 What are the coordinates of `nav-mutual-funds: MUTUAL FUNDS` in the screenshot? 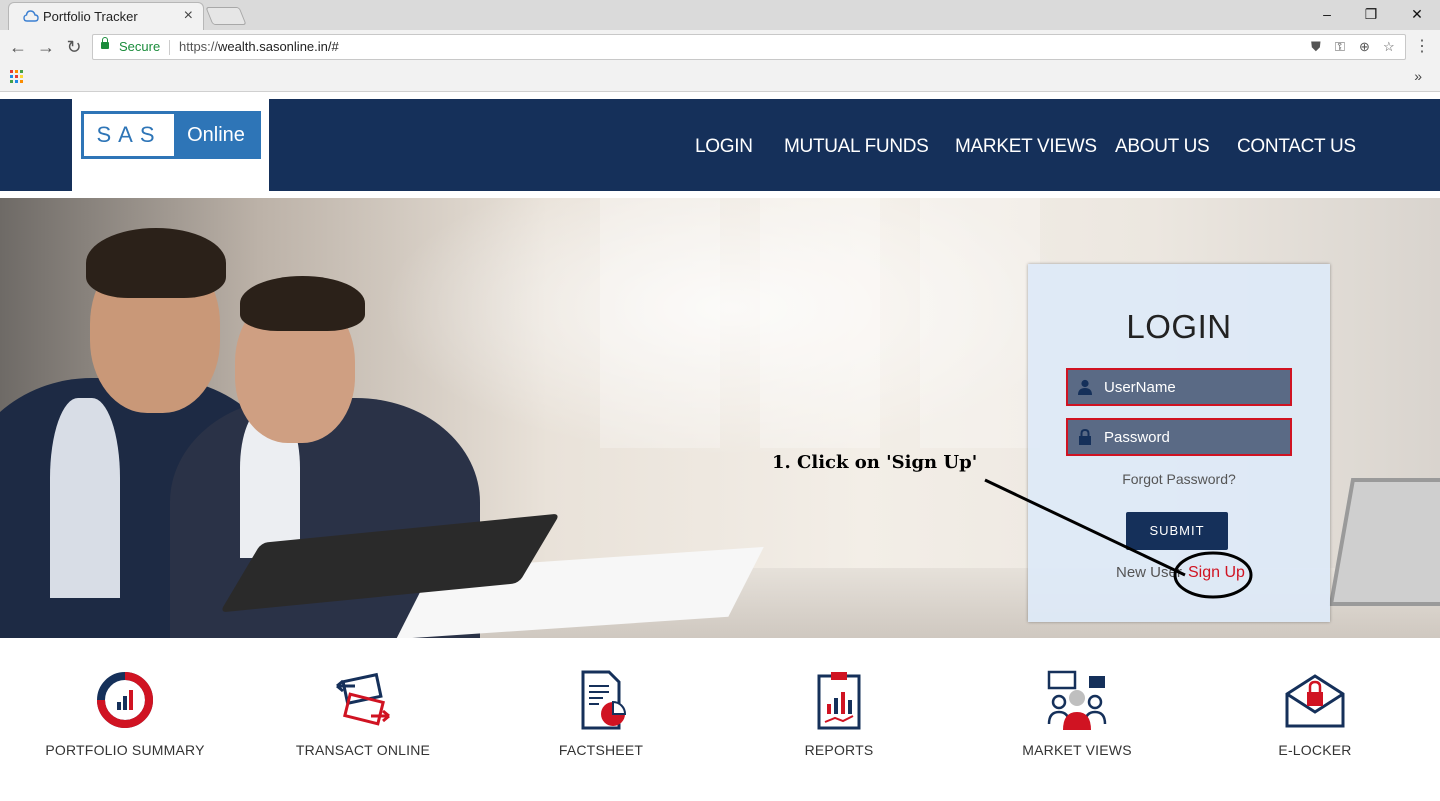 It's located at (856, 147).